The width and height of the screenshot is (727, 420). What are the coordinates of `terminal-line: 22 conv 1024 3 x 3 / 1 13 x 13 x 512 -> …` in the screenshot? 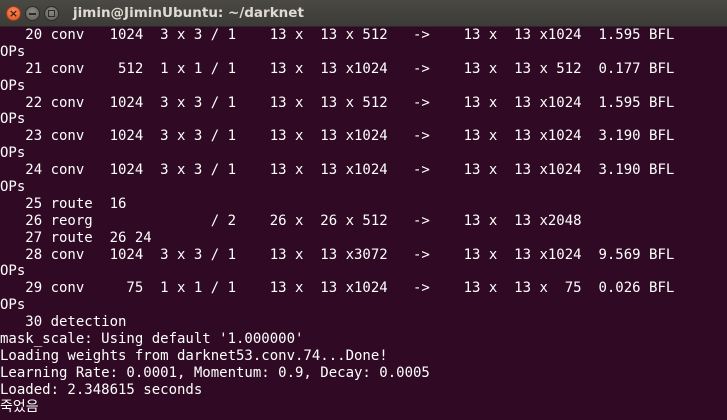 It's located at (337, 102).